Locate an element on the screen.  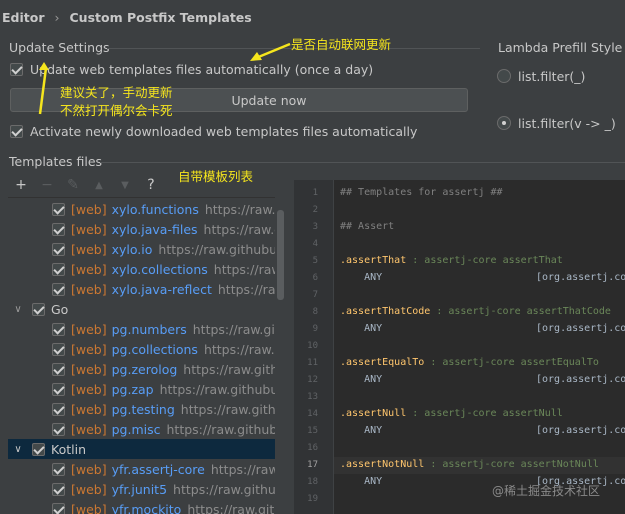
templates-toolbar: + − ✎ ▲ ▼ ? is located at coordinates (86, 185).